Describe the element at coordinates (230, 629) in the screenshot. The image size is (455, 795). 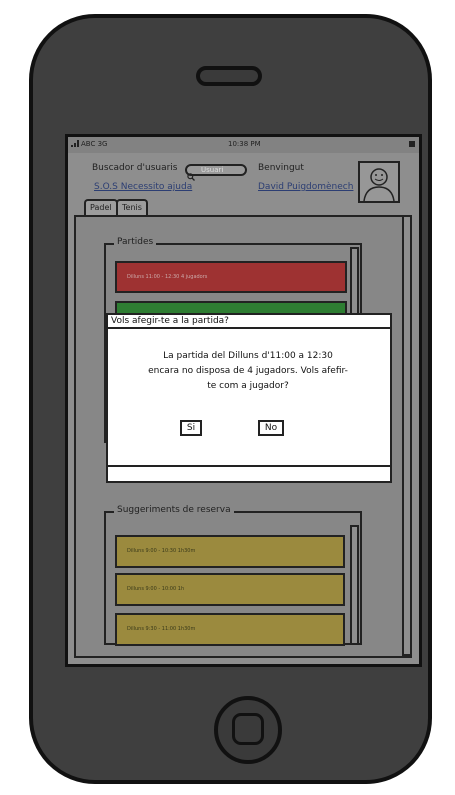
I see `suggeriment-row: Dilluns 9:30 - 11:00 1h30m` at that location.